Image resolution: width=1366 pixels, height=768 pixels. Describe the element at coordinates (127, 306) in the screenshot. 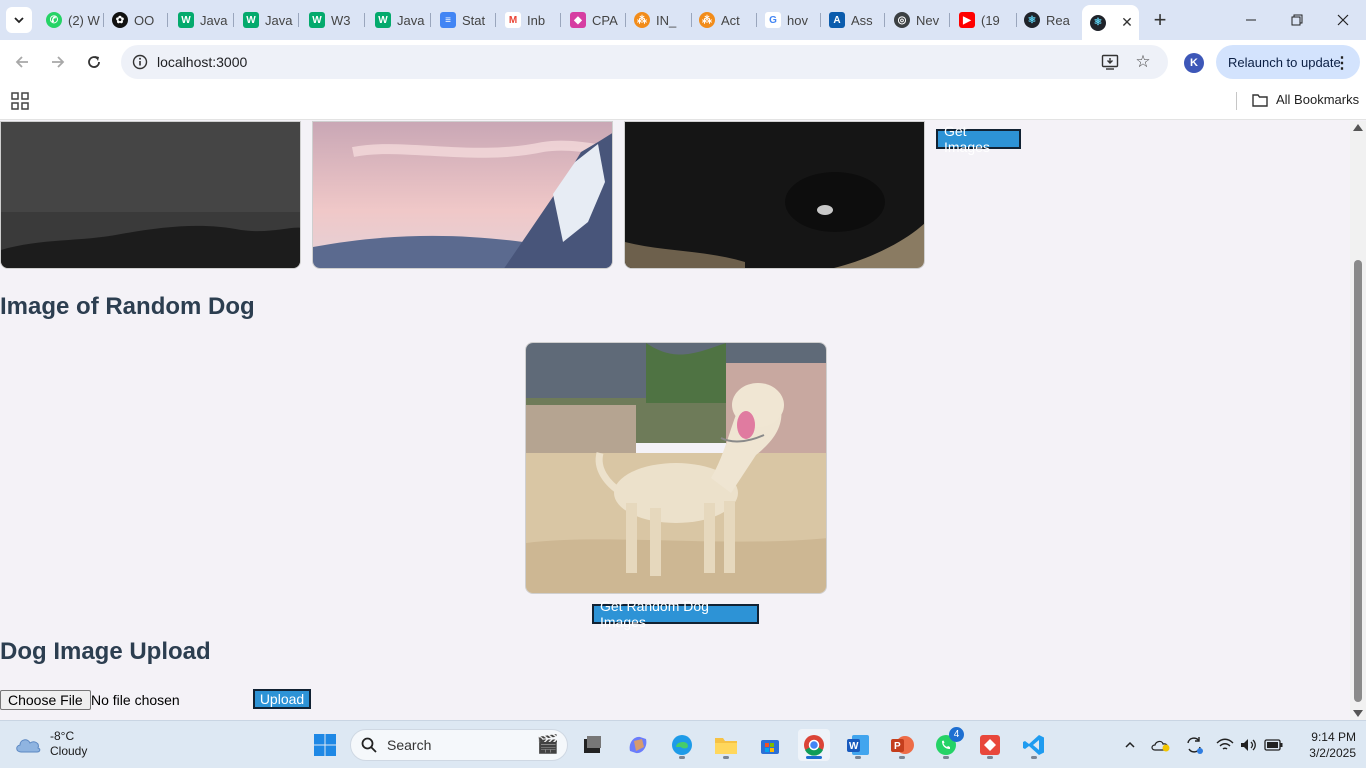

I see `random-dog-heading: Image of Random Dog` at that location.